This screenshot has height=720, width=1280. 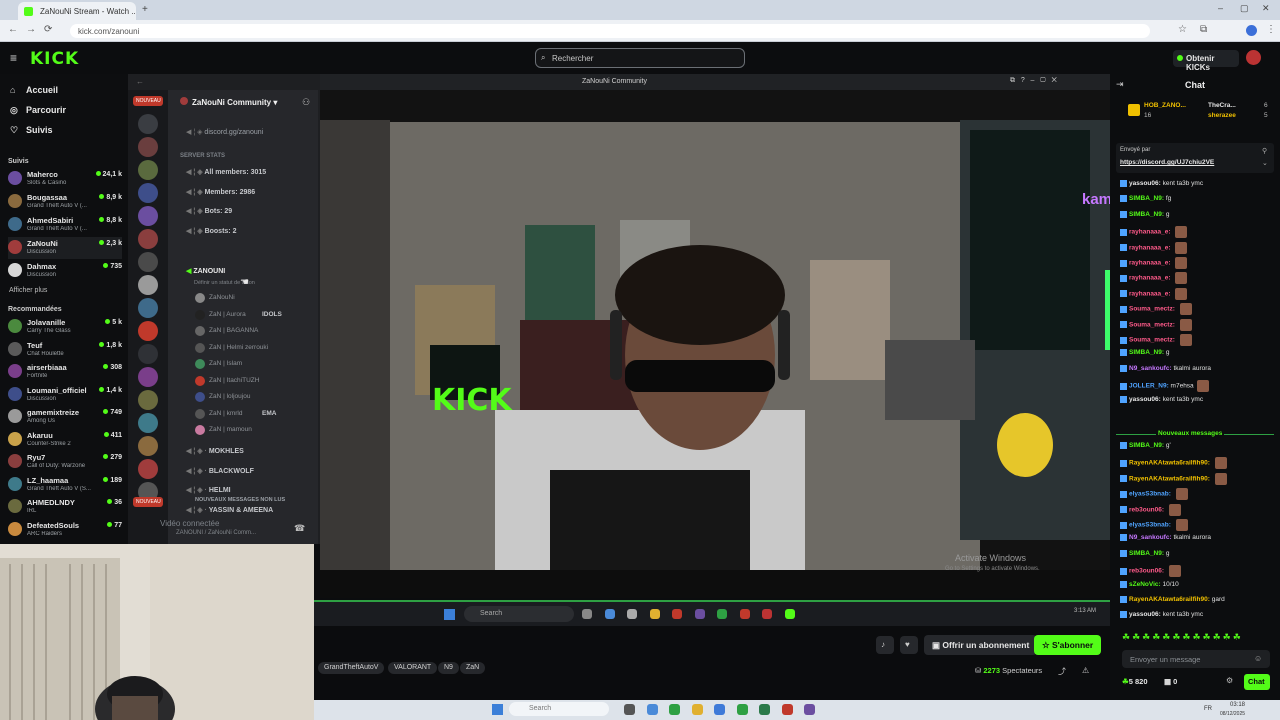 What do you see at coordinates (1229, 680) in the screenshot?
I see `chat-settings-icon: ⚙` at bounding box center [1229, 680].